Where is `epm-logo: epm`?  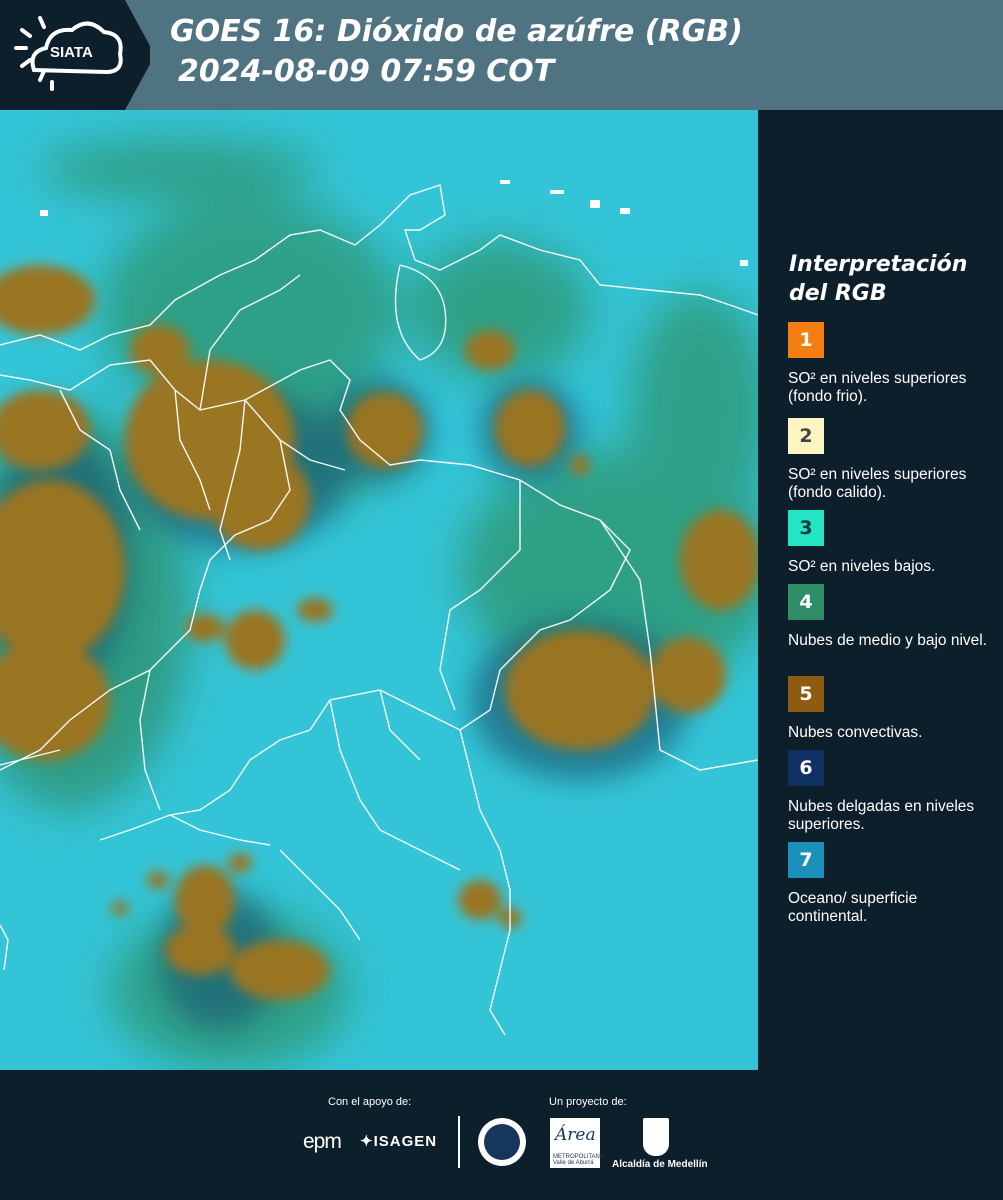
epm-logo: epm is located at coordinates (322, 1141).